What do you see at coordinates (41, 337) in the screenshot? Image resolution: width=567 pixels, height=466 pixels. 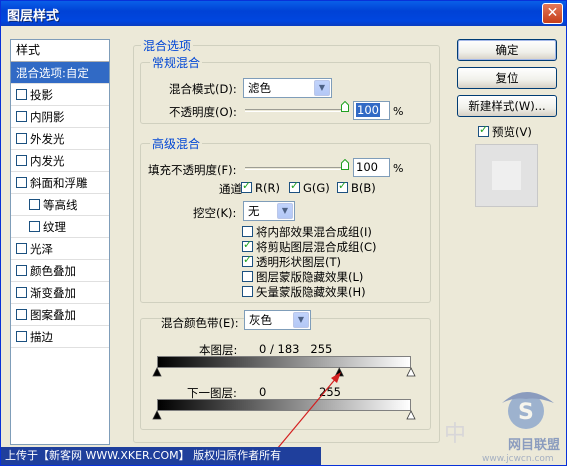 I see `style-item-label: 描边` at bounding box center [41, 337].